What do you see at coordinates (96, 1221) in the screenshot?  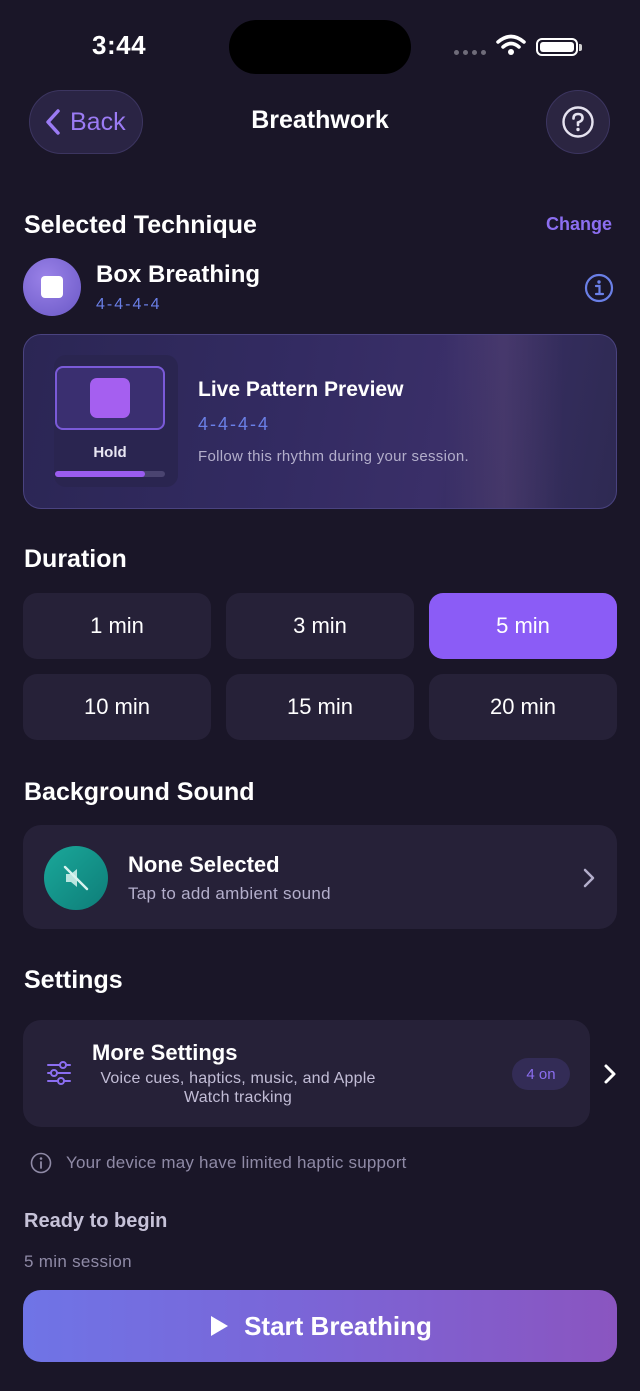 I see `ready-title: Ready to begin` at bounding box center [96, 1221].